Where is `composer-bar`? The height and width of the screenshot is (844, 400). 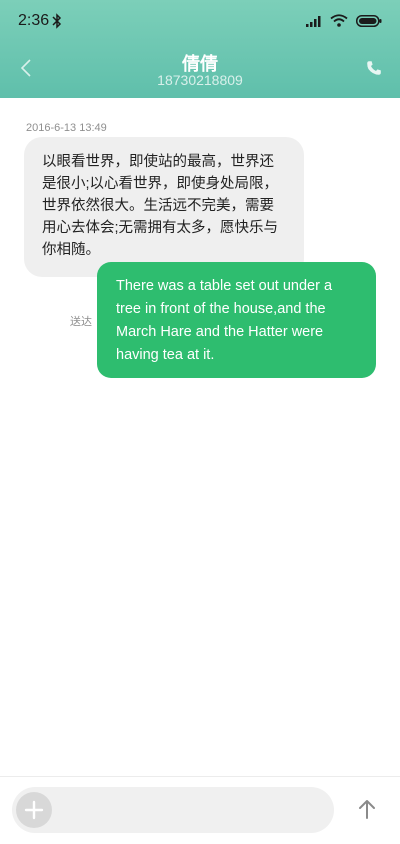
composer-bar is located at coordinates (173, 810).